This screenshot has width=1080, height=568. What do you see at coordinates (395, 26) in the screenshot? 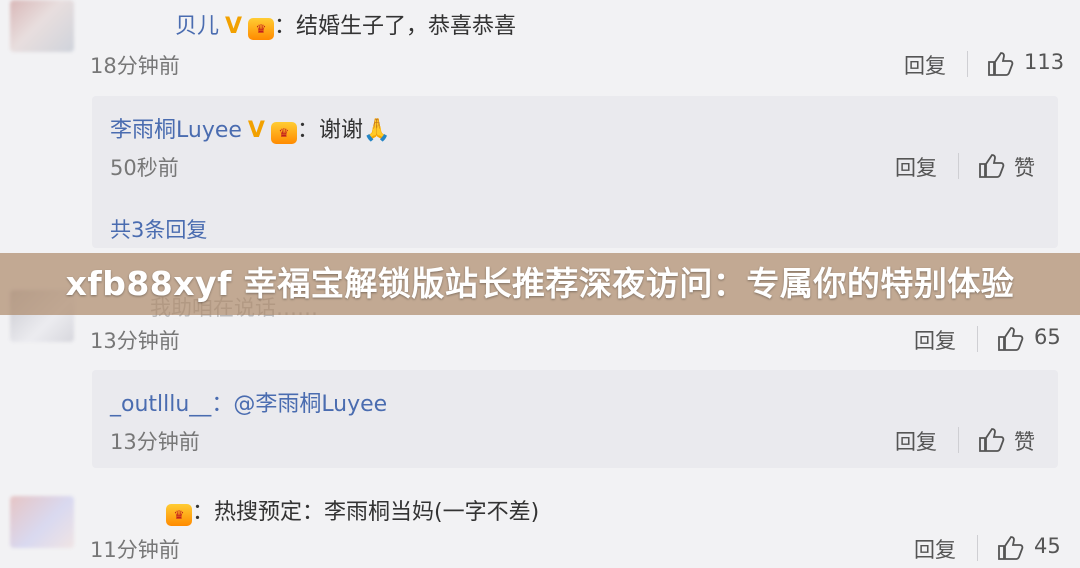
I see `comment-text: ：结婚生子了，恭喜恭喜` at bounding box center [395, 26].